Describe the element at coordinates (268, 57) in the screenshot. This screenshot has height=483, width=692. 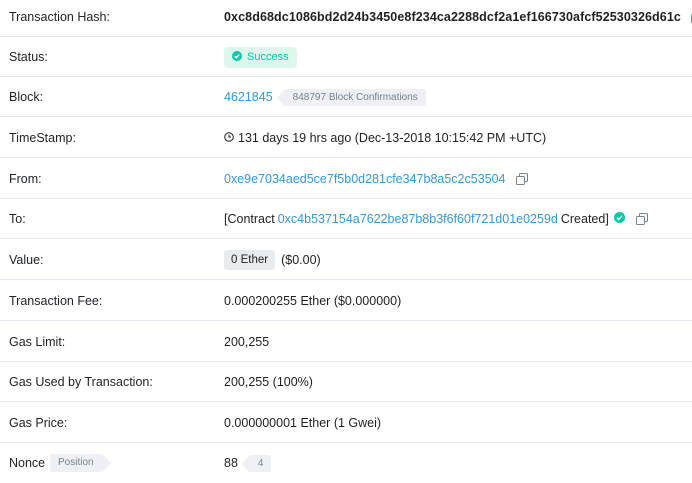
I see `status-text: Success` at that location.